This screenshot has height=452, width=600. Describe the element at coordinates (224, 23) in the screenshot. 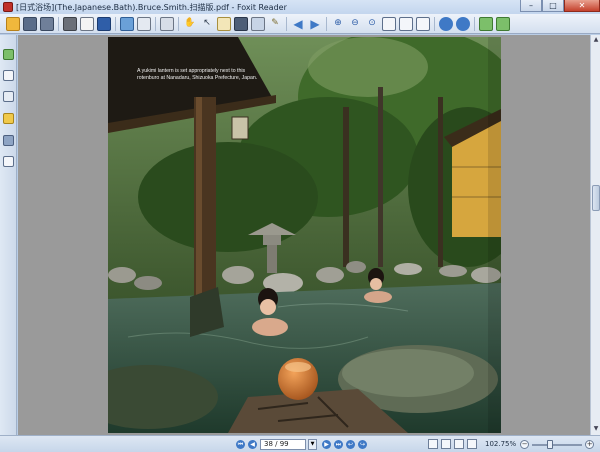

I see `text-select-icon` at that location.